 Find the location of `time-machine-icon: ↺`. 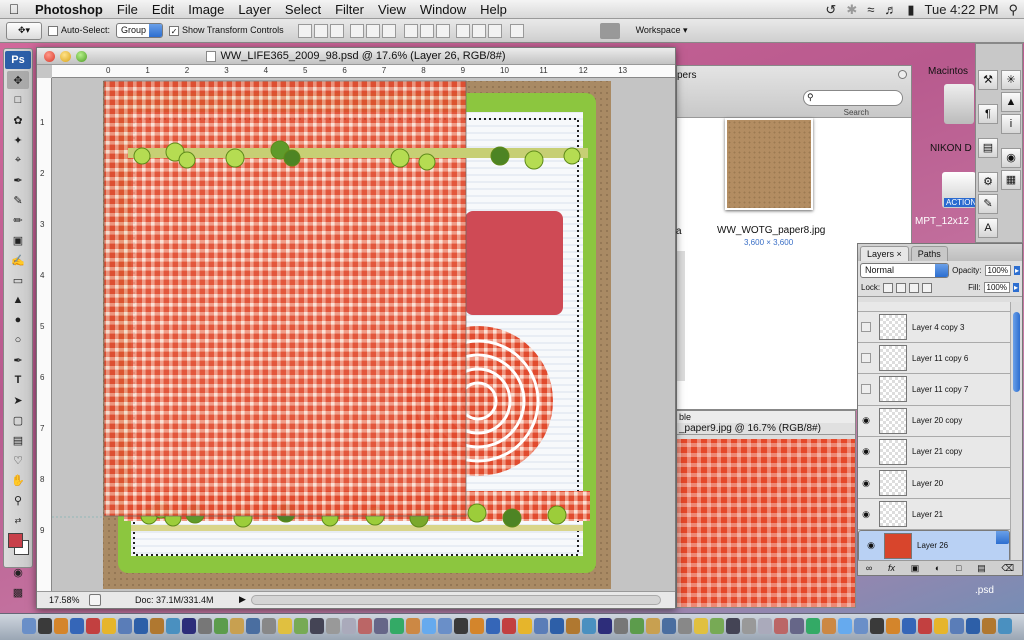

time-machine-icon: ↺ is located at coordinates (830, 10).